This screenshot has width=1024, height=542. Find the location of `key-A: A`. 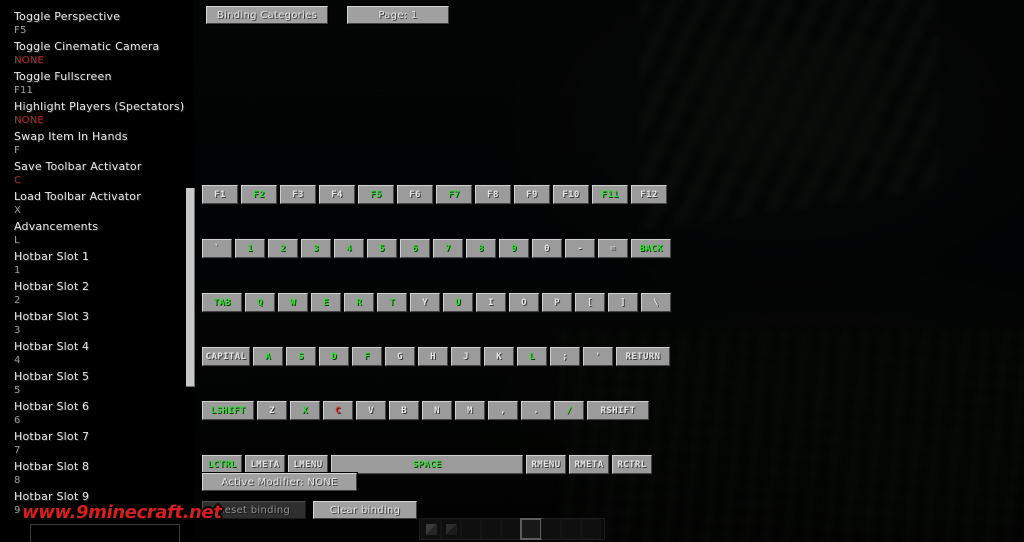

key-A: A is located at coordinates (268, 356).